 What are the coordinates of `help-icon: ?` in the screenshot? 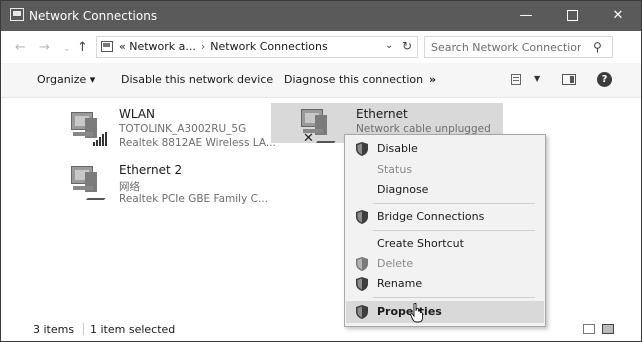 It's located at (604, 79).